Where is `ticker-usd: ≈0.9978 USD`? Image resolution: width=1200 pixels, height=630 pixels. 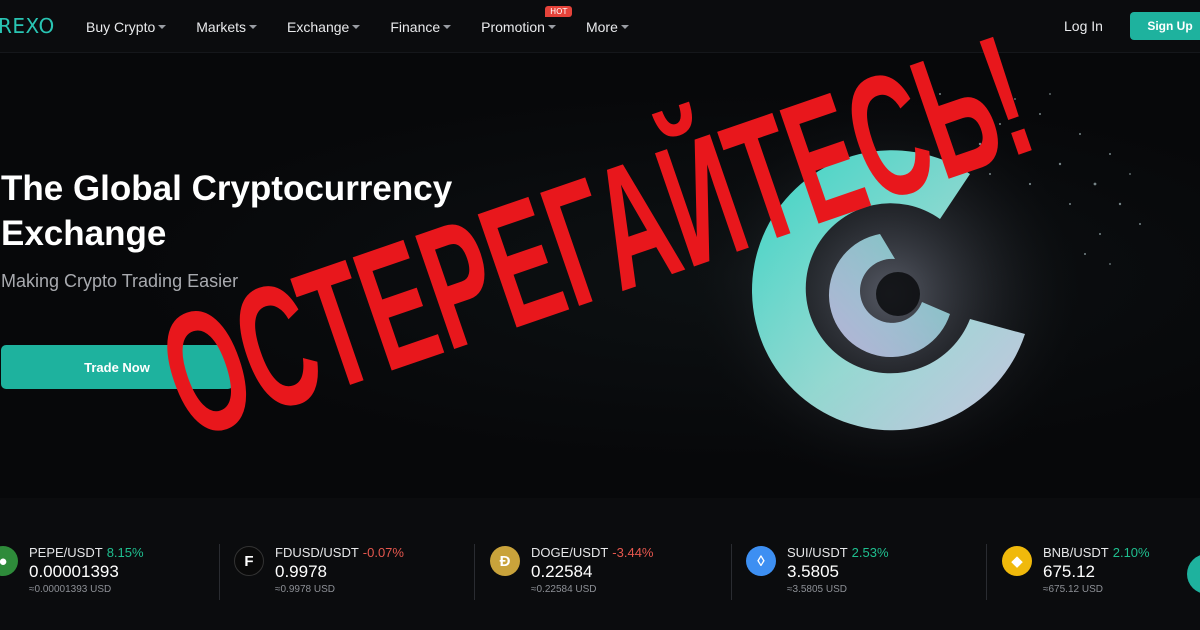
ticker-usd: ≈0.9978 USD is located at coordinates (305, 589).